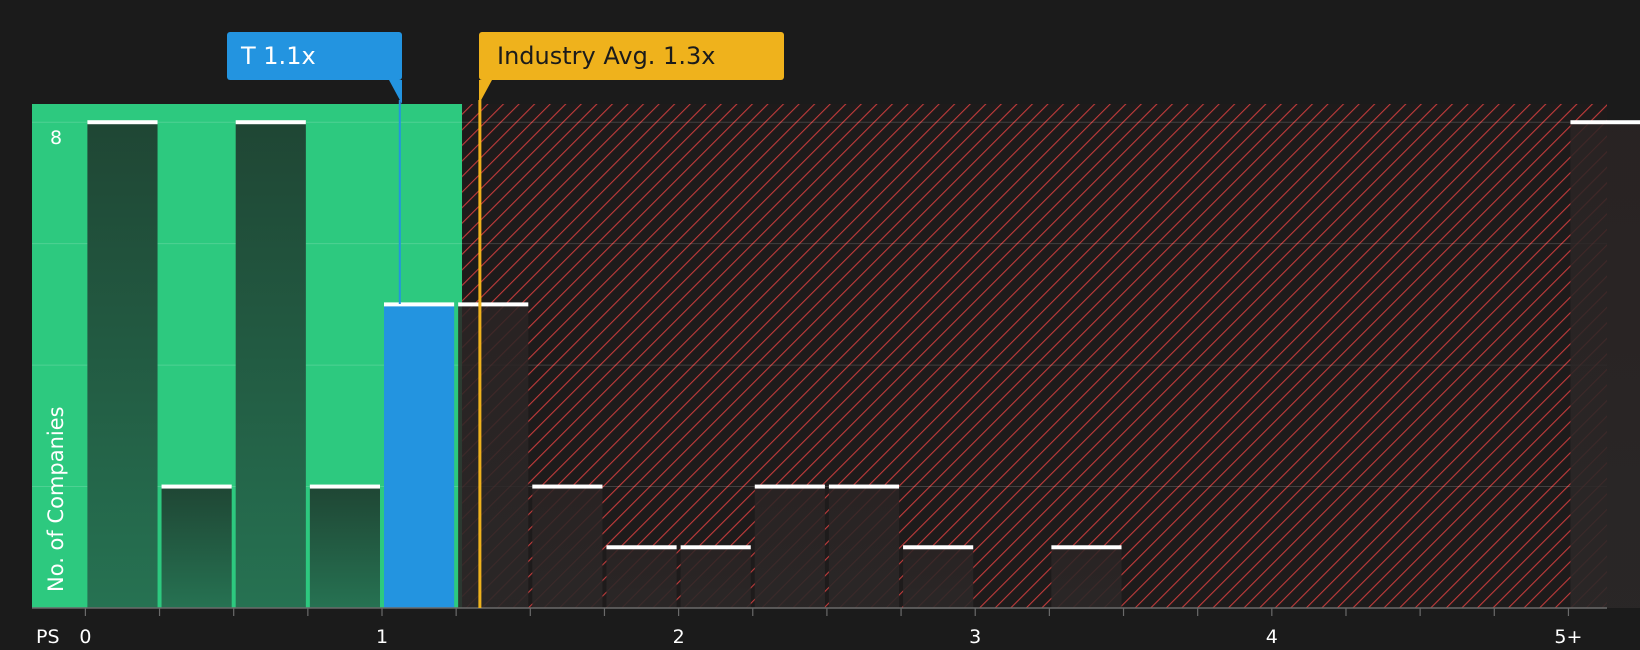 Image resolution: width=1640 pixels, height=650 pixels. What do you see at coordinates (606, 56) in the screenshot?
I see `industry-avg-label: Industry Avg. 1.3x` at bounding box center [606, 56].